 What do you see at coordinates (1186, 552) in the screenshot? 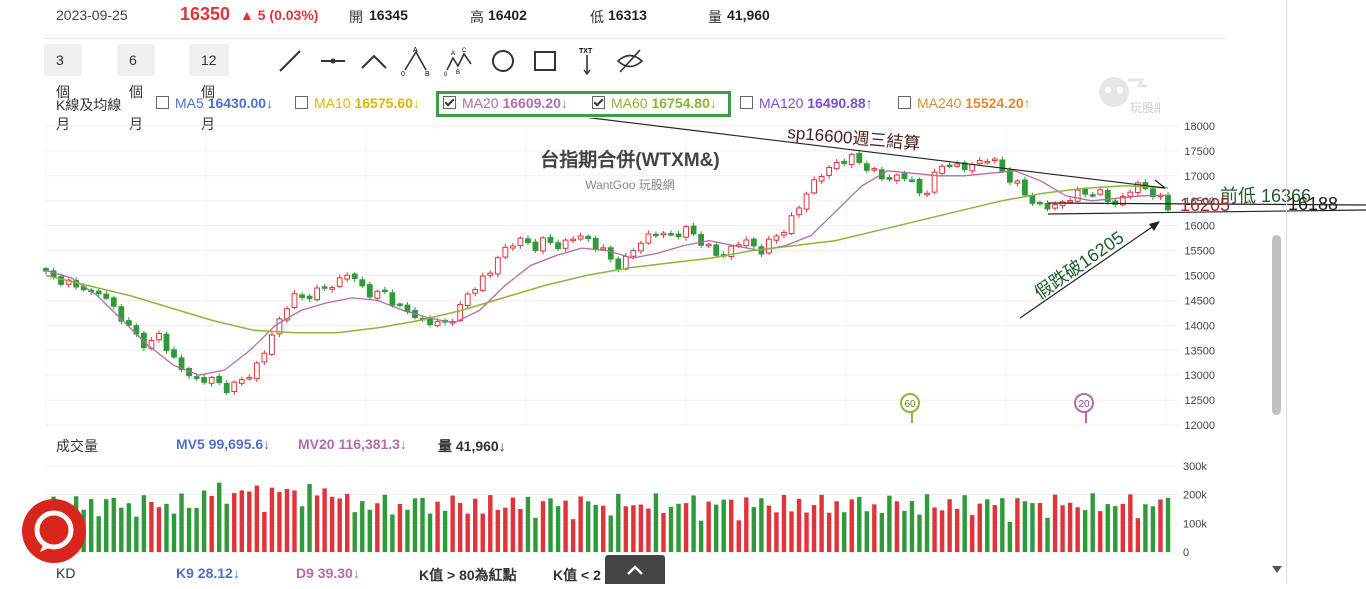
I see `volume-tick-label: 0` at bounding box center [1186, 552].